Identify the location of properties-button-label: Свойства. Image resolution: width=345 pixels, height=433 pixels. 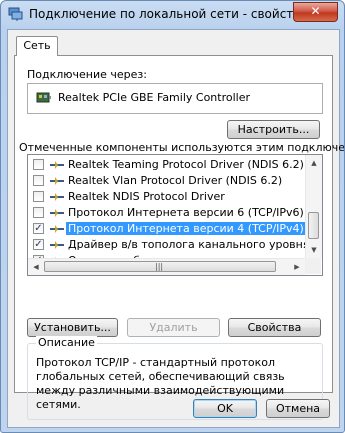
(274, 327).